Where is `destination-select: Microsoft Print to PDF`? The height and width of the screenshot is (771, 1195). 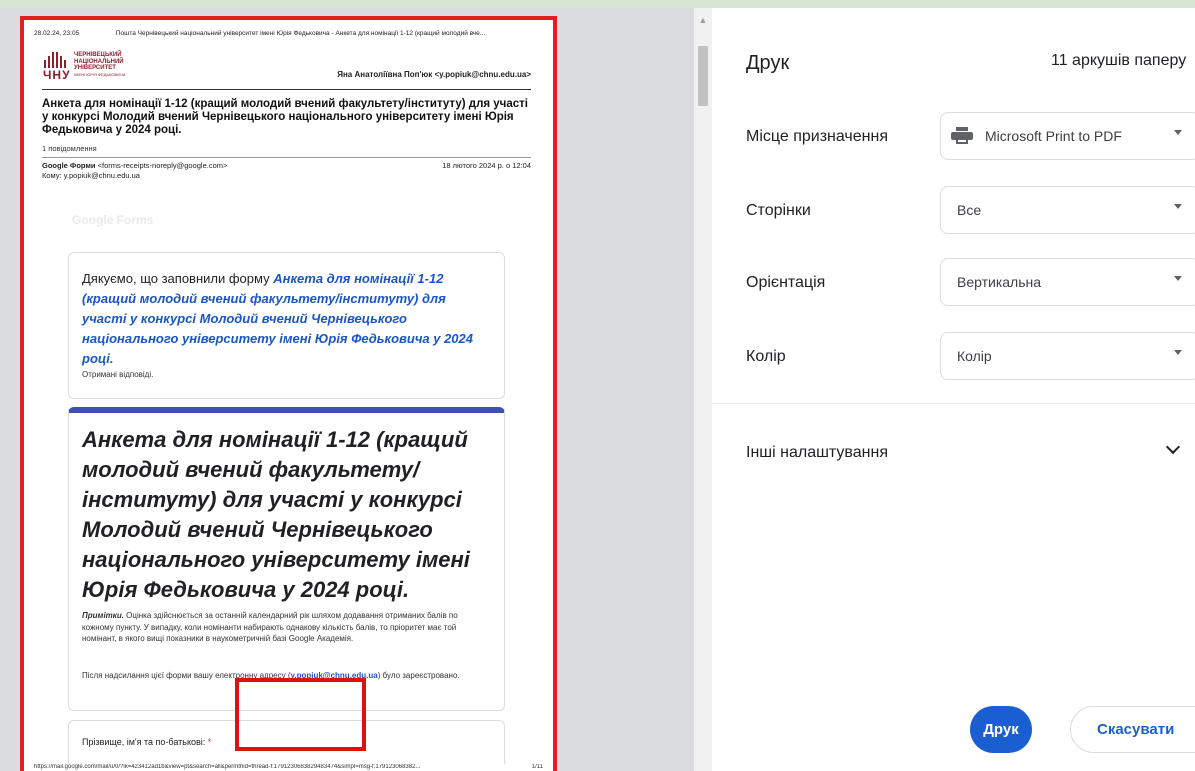 destination-select: Microsoft Print to PDF is located at coordinates (1067, 136).